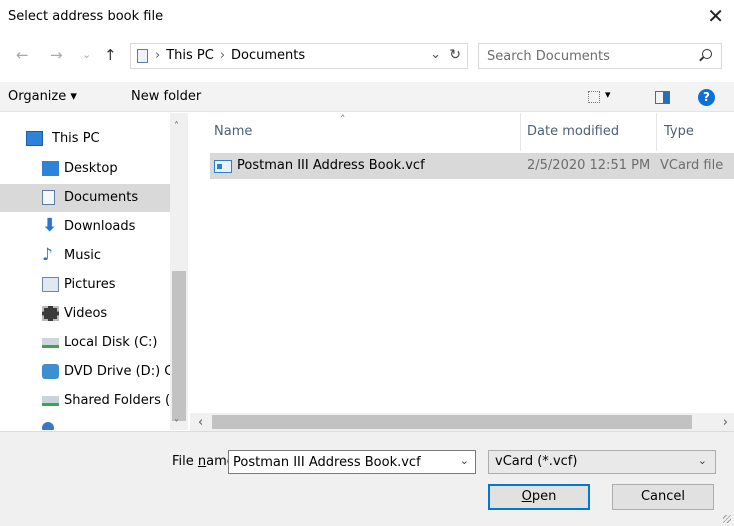  What do you see at coordinates (190, 55) in the screenshot?
I see `breadcrumb-this-pc: This PC` at bounding box center [190, 55].